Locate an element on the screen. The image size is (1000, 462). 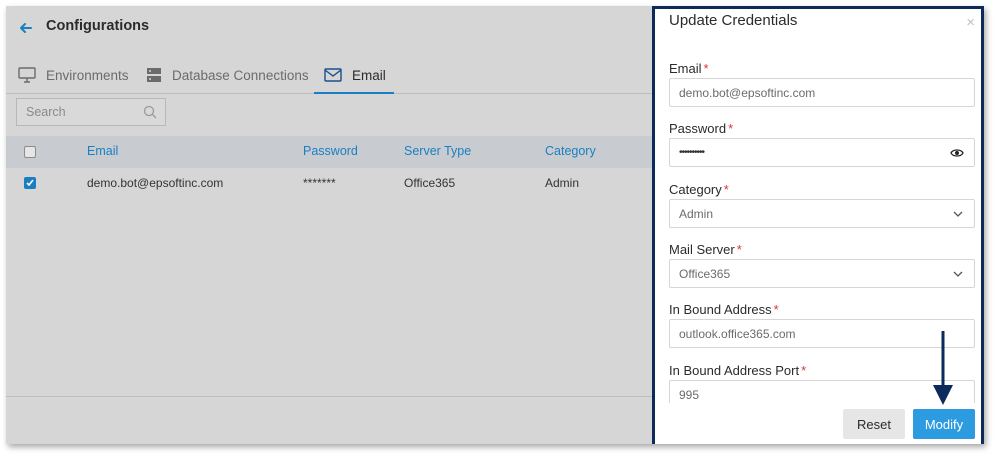
row-checkbox is located at coordinates (30, 183).